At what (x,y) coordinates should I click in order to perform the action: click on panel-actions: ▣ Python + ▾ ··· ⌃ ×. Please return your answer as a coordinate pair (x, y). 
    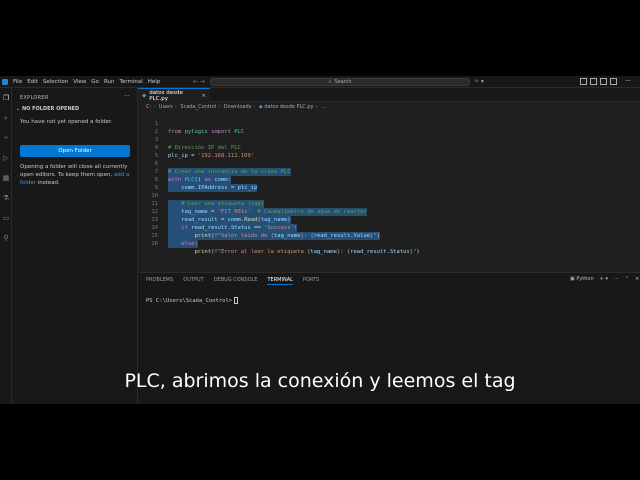
    Looking at the image, I should click on (604, 279).